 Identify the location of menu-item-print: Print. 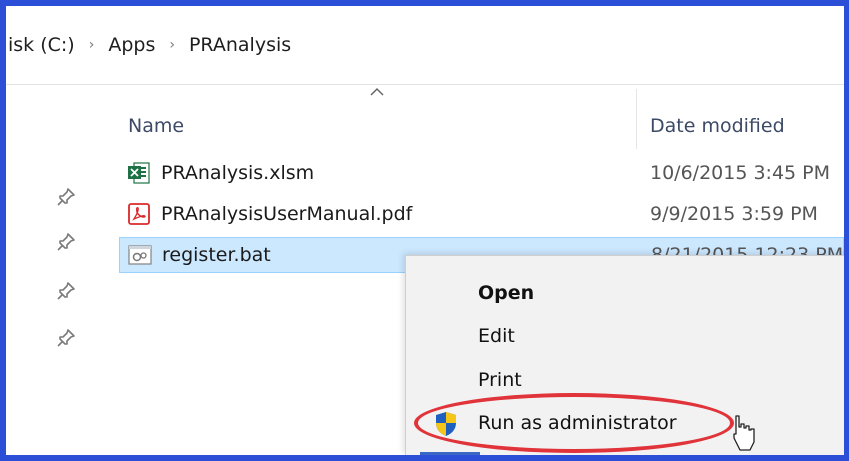
(626, 380).